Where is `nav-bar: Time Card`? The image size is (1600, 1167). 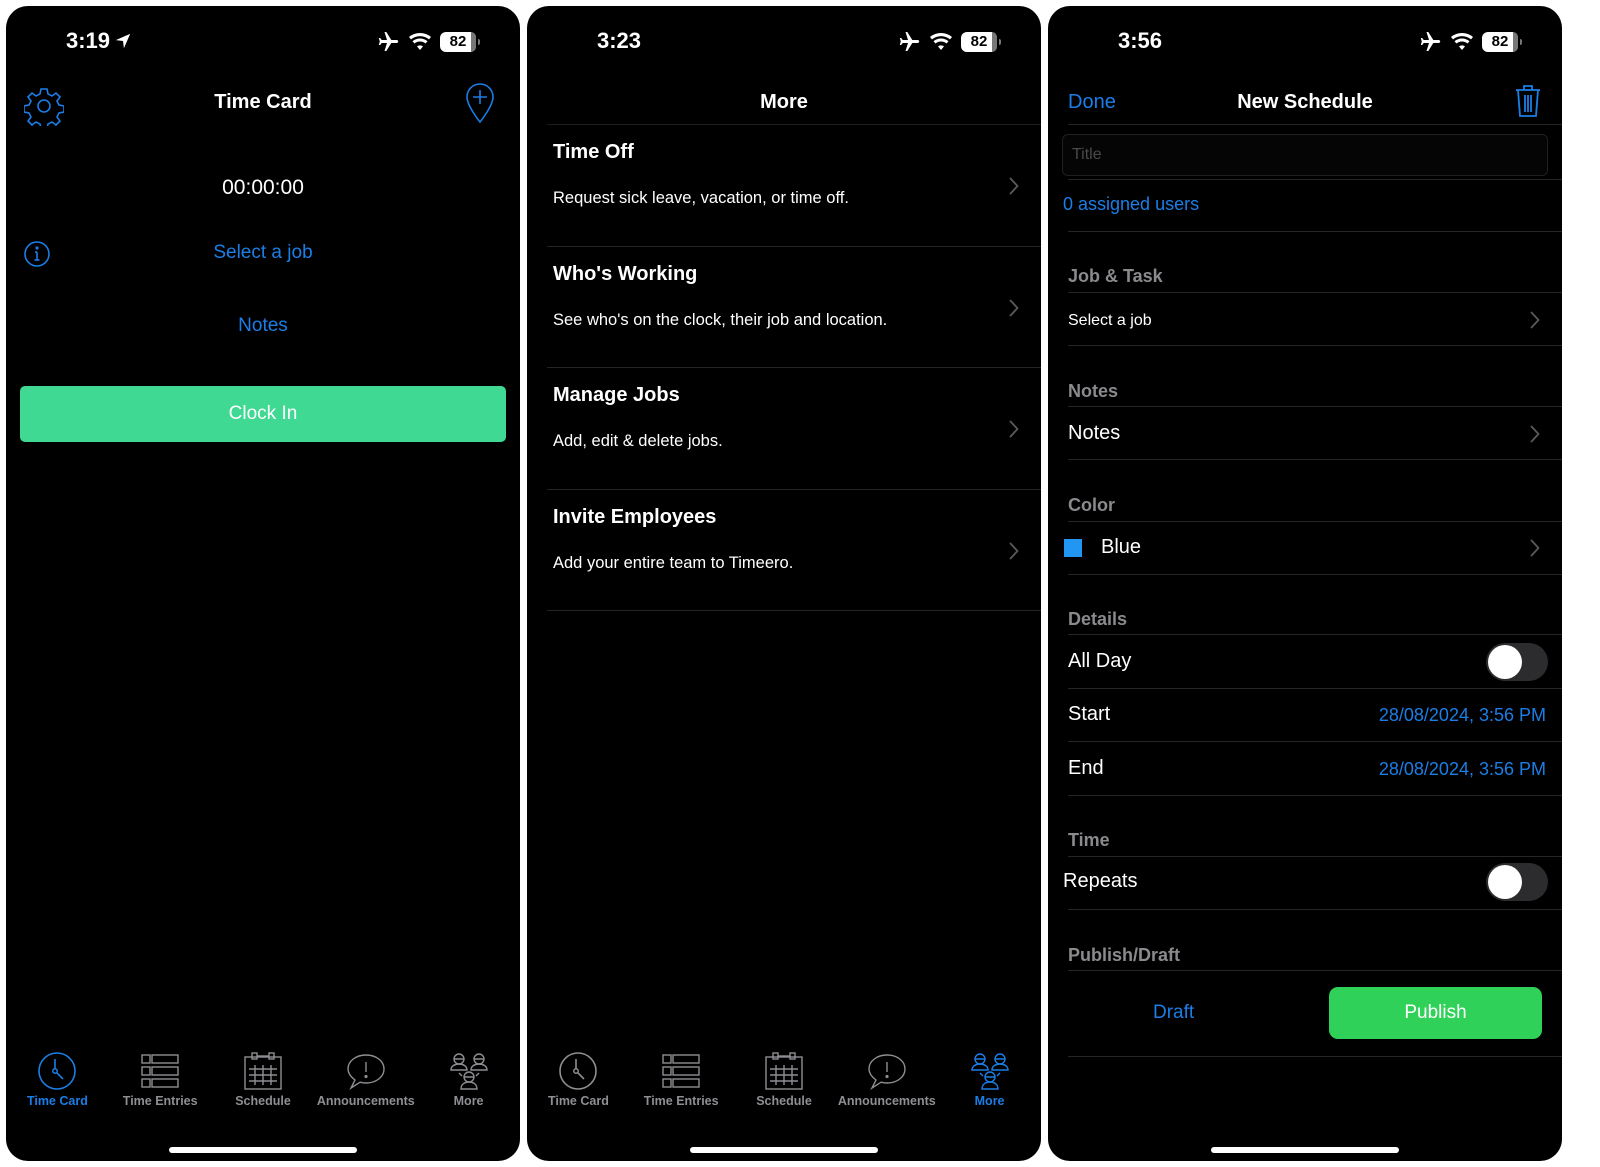
nav-bar: Time Card is located at coordinates (263, 103).